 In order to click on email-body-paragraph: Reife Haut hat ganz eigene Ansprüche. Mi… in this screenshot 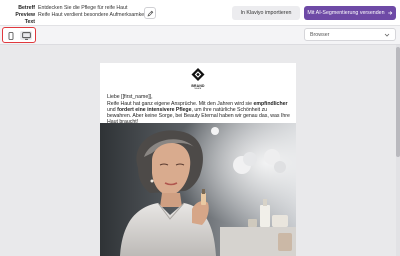, I will do `click(199, 113)`.